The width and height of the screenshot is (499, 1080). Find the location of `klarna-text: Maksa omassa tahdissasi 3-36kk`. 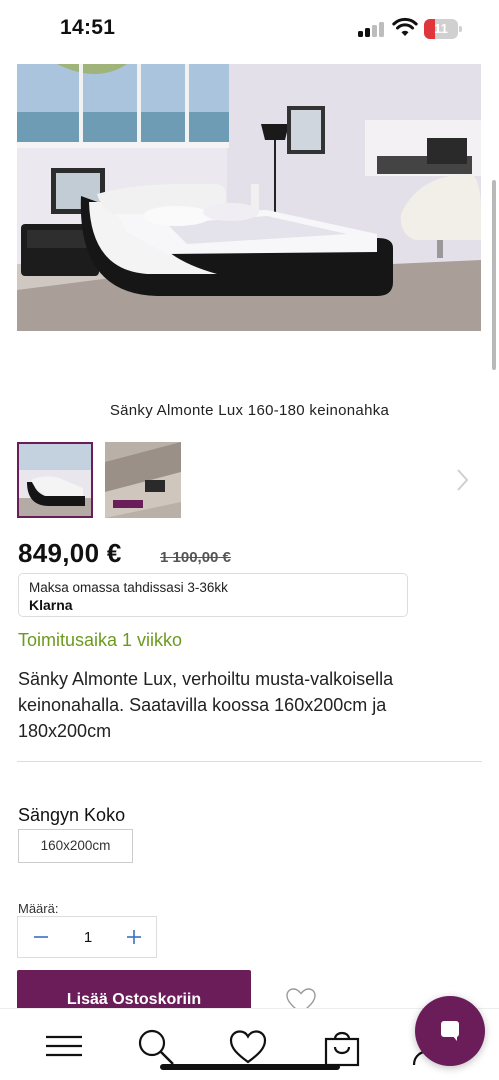

klarna-text: Maksa omassa tahdissasi 3-36kk is located at coordinates (128, 587).